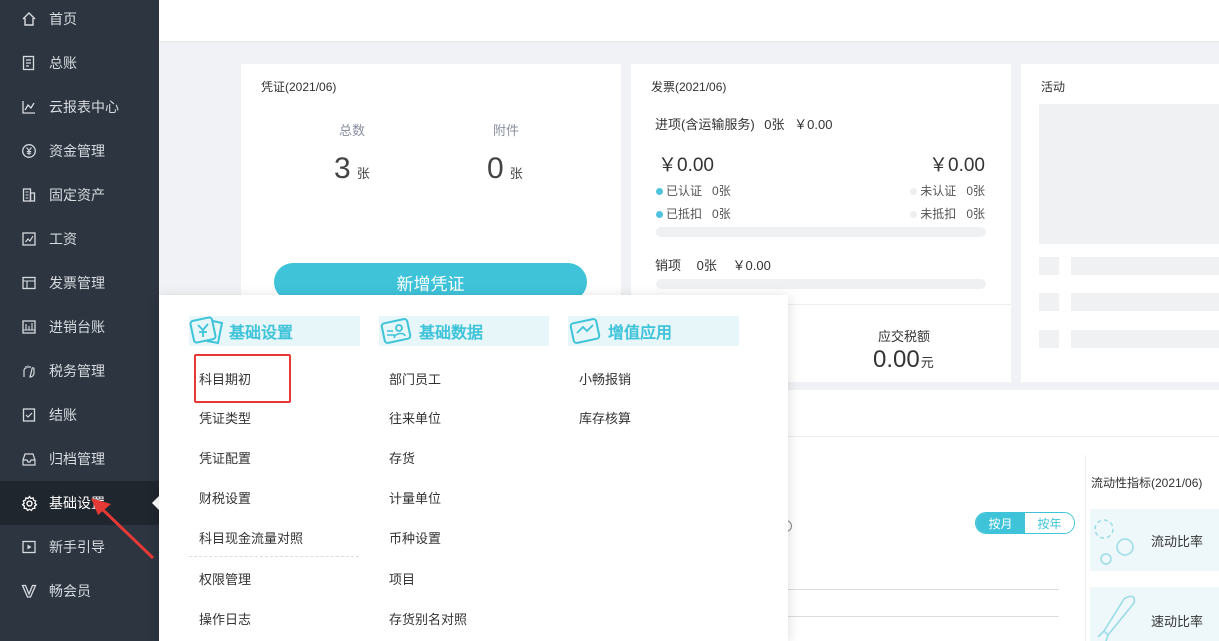  I want to click on current-ratio-card: 流动比率, so click(1154, 540).